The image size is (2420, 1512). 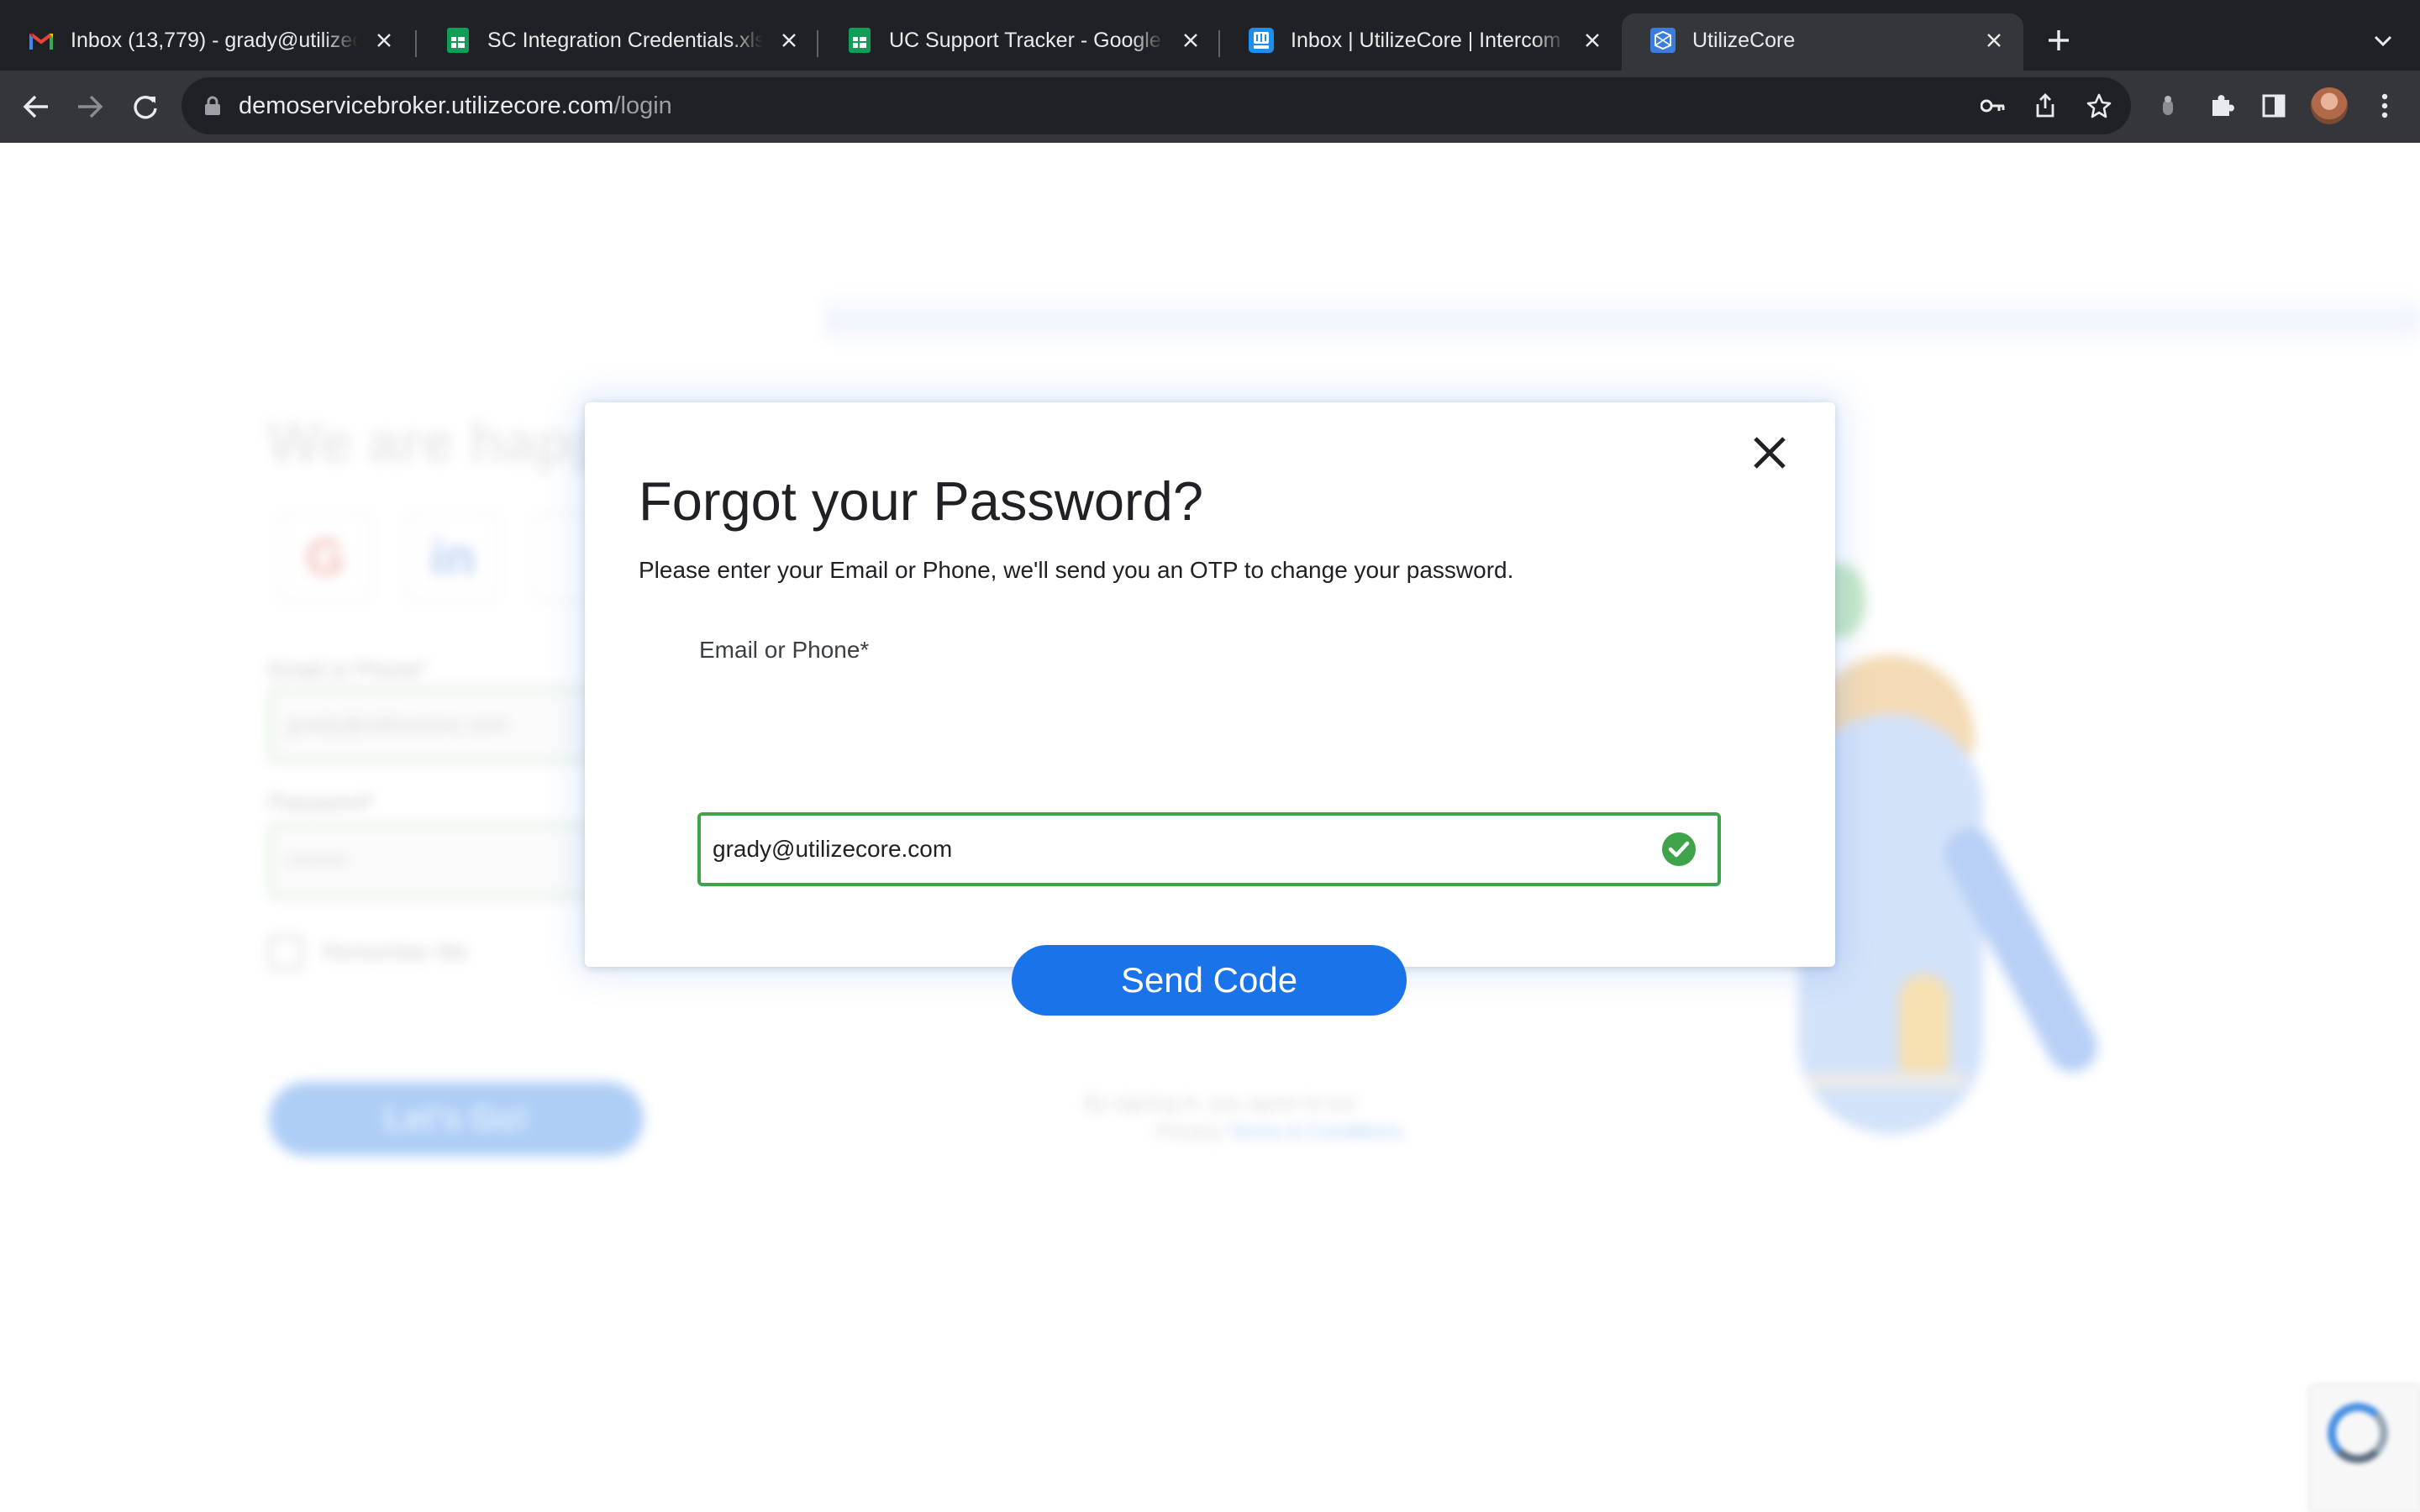 I want to click on more-vertical-icon, so click(x=2385, y=105).